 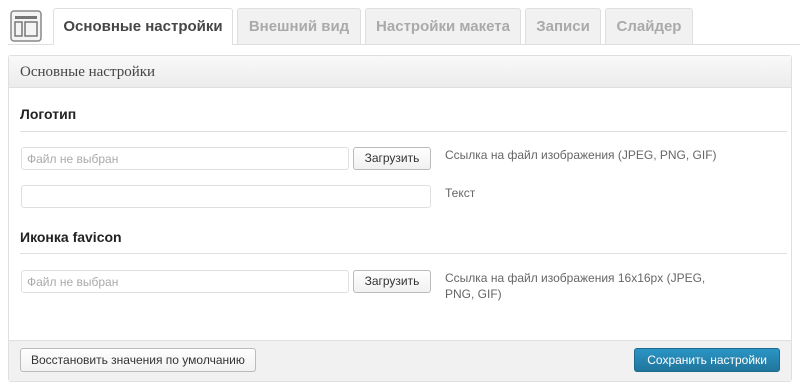 What do you see at coordinates (392, 281) in the screenshot?
I see `favicon-upload-button: Загрузить` at bounding box center [392, 281].